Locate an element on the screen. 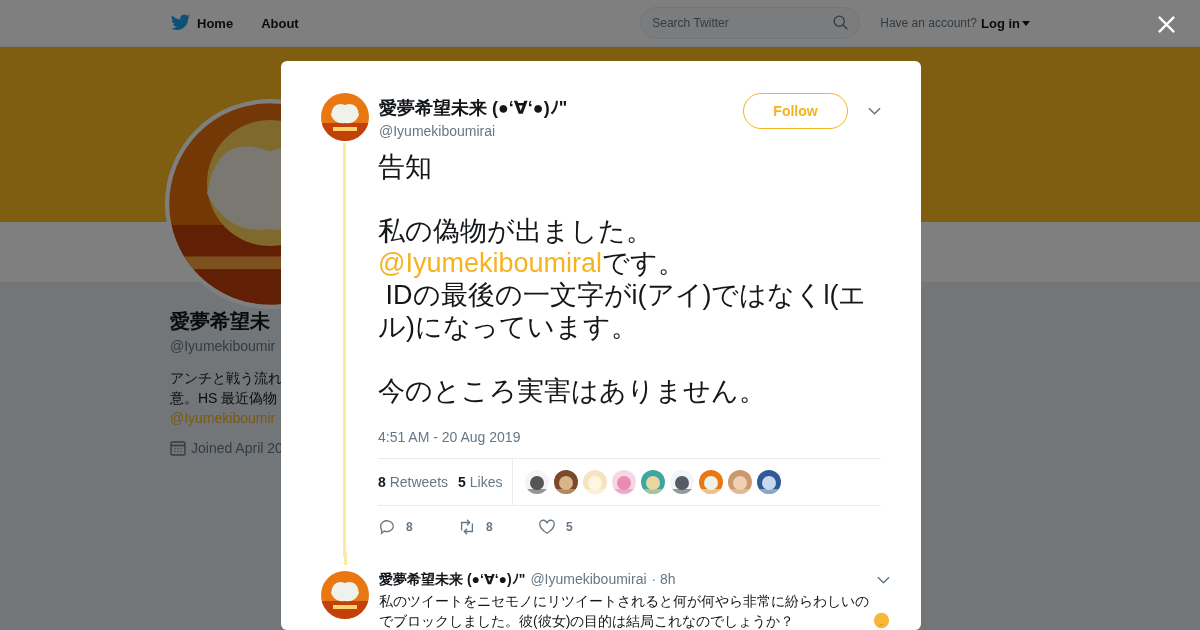  nav-link: About is located at coordinates (280, 23).